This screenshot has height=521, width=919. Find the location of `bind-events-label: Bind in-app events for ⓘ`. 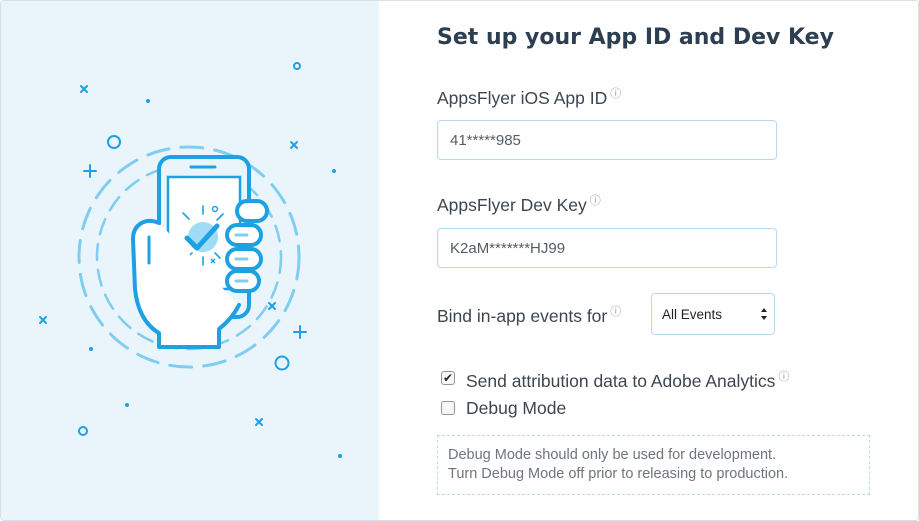

bind-events-label: Bind in-app events for ⓘ is located at coordinates (529, 315).